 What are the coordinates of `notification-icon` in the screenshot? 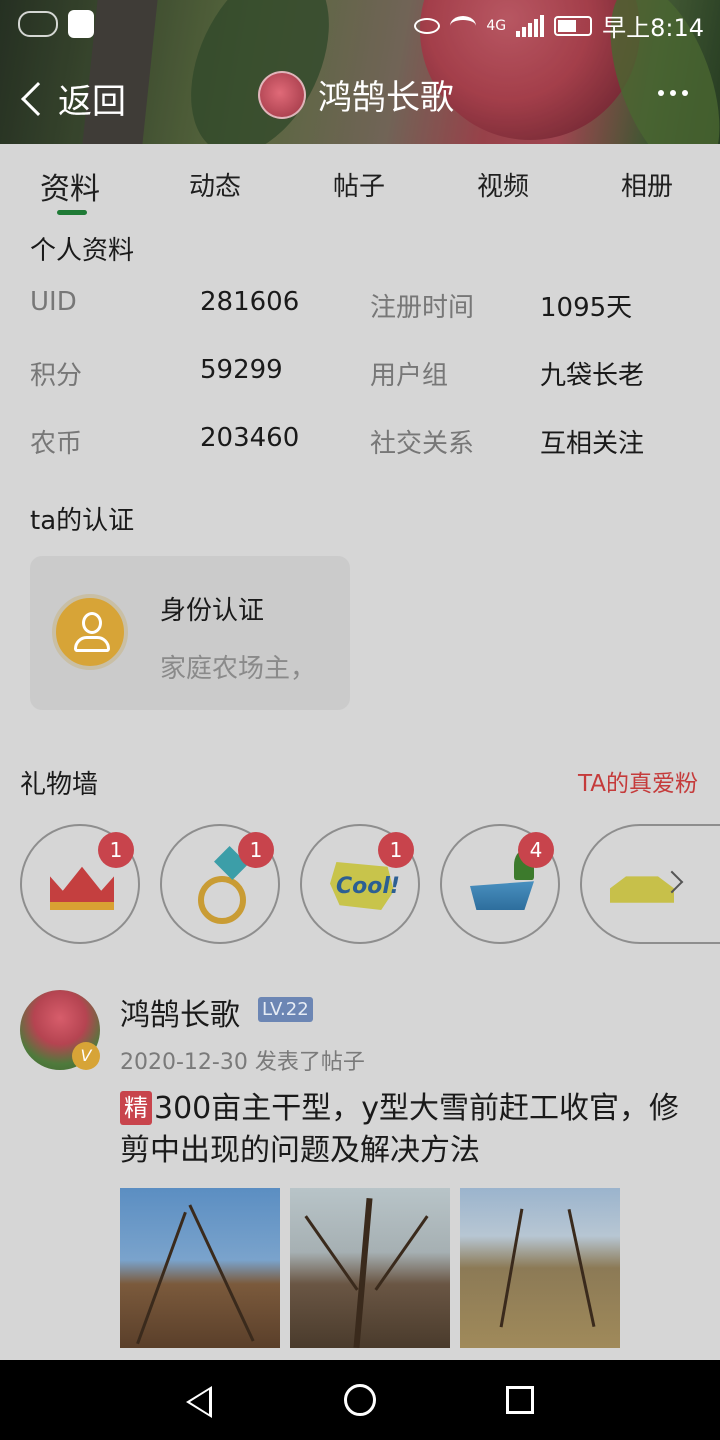 It's located at (38, 24).